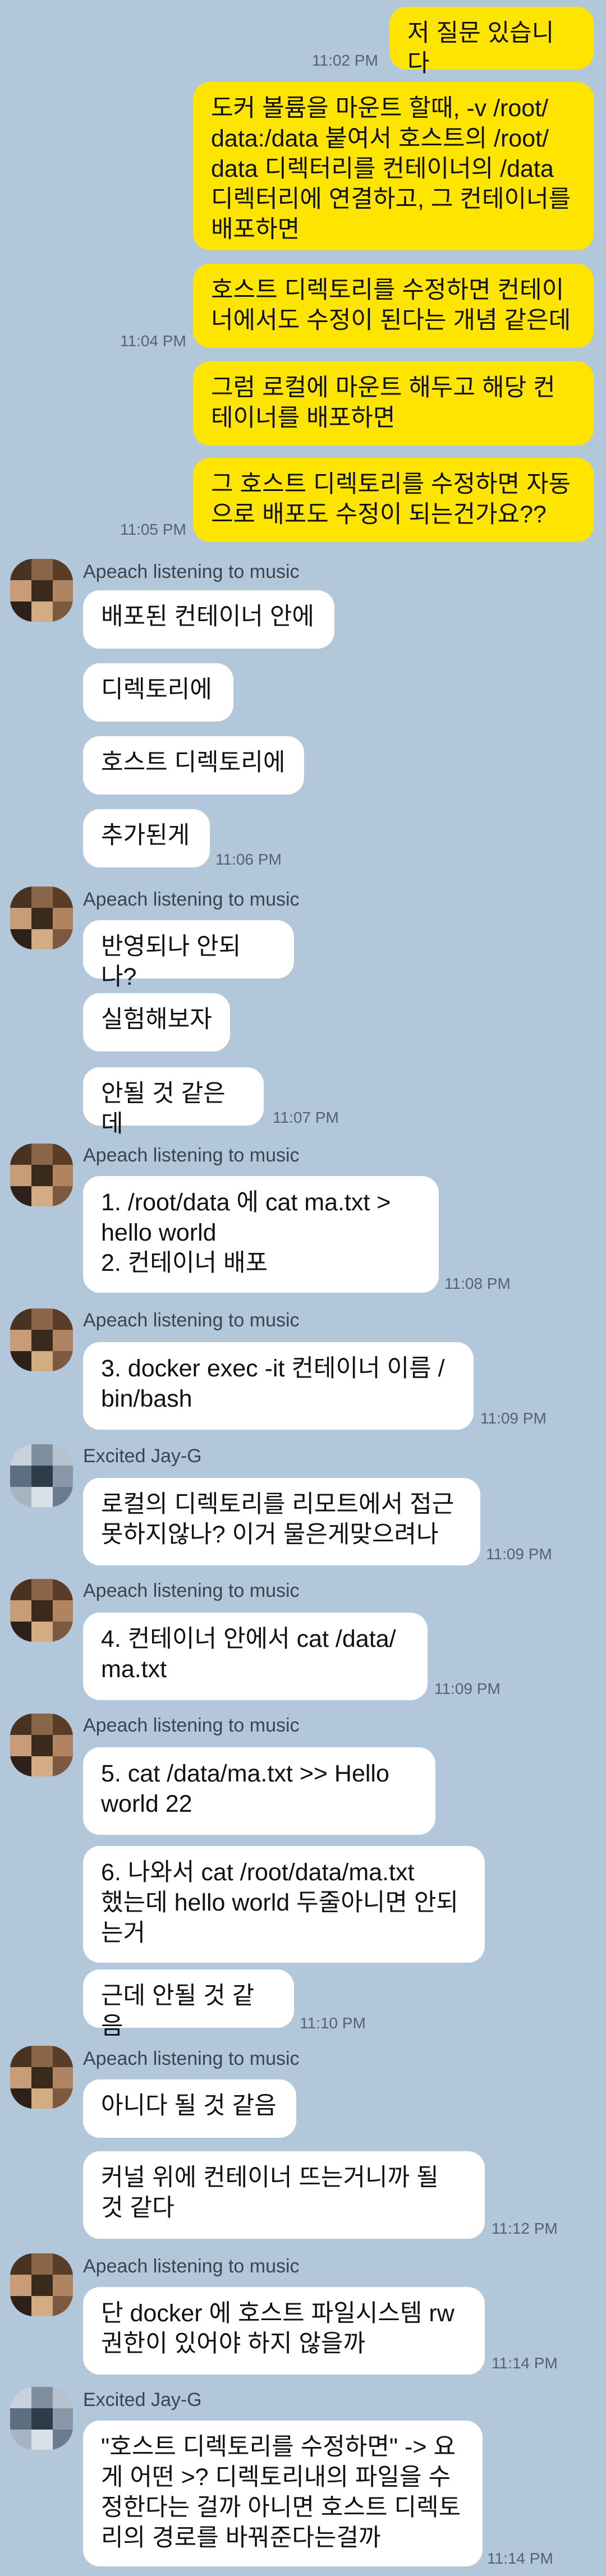  Describe the element at coordinates (491, 42) in the screenshot. I see `my-message-bubble: 저 질문 있습니다` at that location.